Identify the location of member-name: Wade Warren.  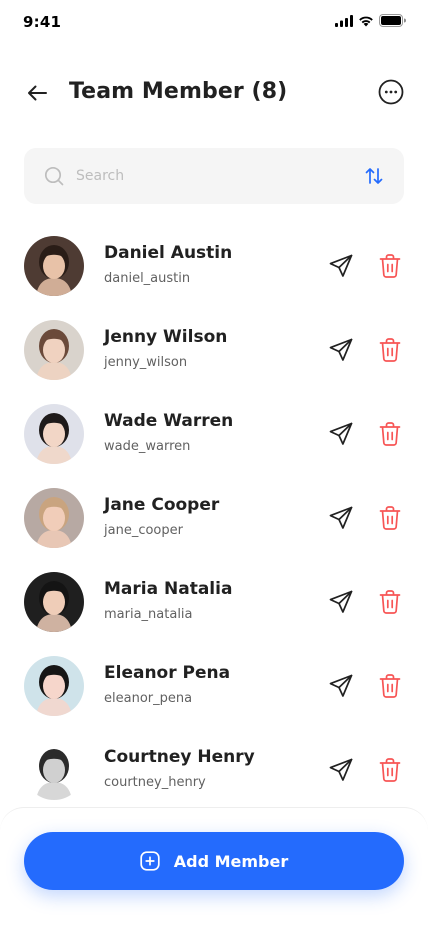
(169, 421).